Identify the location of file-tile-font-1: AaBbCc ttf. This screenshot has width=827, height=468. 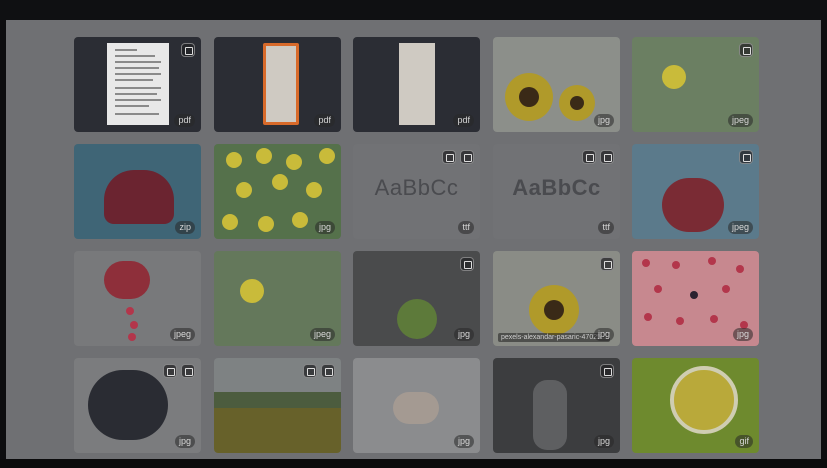
(416, 191).